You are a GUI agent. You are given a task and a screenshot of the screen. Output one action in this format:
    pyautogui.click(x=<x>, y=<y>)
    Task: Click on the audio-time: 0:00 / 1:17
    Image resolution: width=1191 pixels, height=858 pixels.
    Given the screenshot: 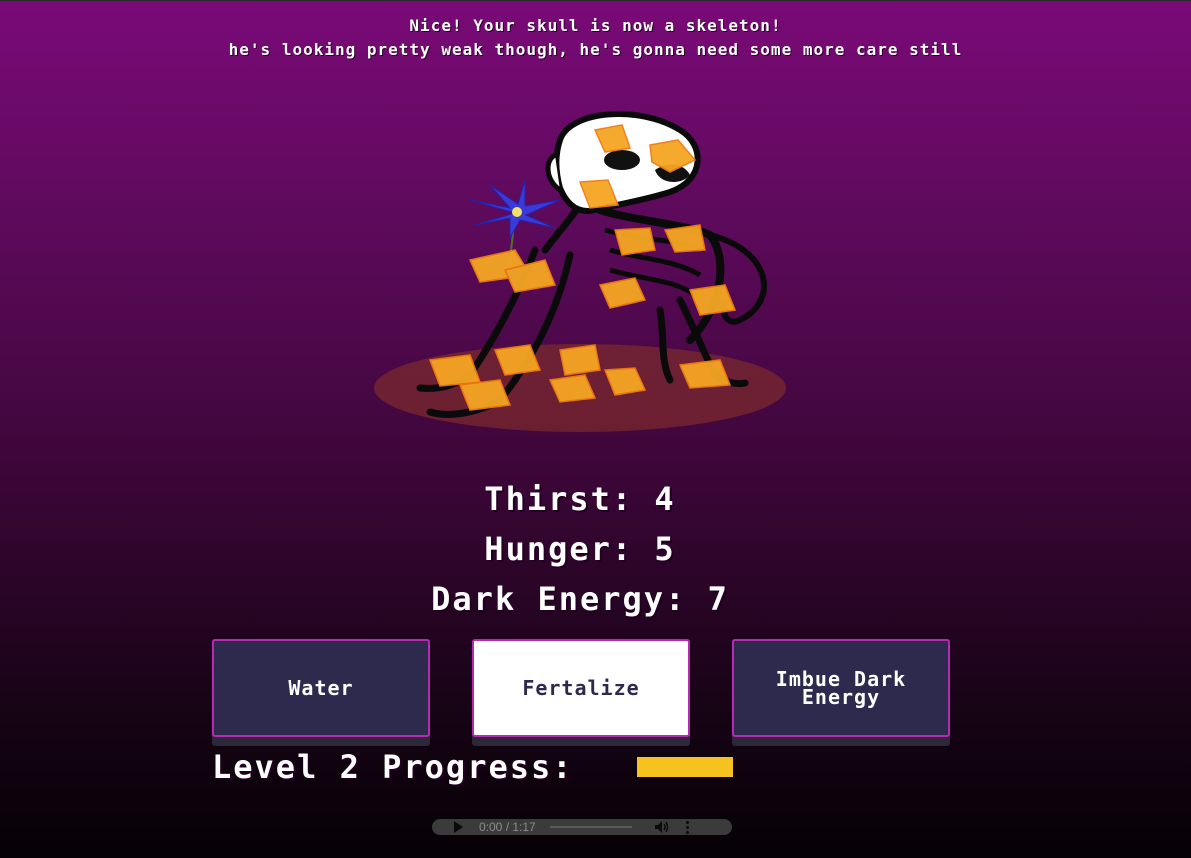 What is the action you would take?
    pyautogui.click(x=507, y=827)
    